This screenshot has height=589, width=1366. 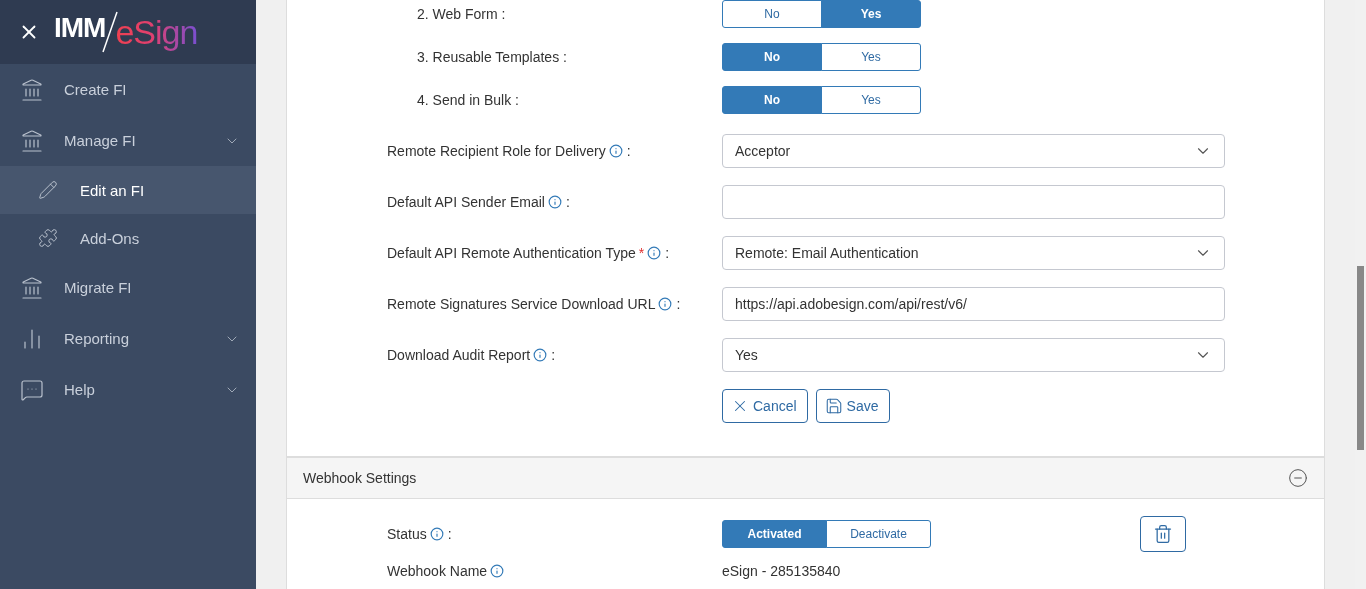 What do you see at coordinates (468, 100) in the screenshot?
I see `feature-label: 4. Send in Bulk :` at bounding box center [468, 100].